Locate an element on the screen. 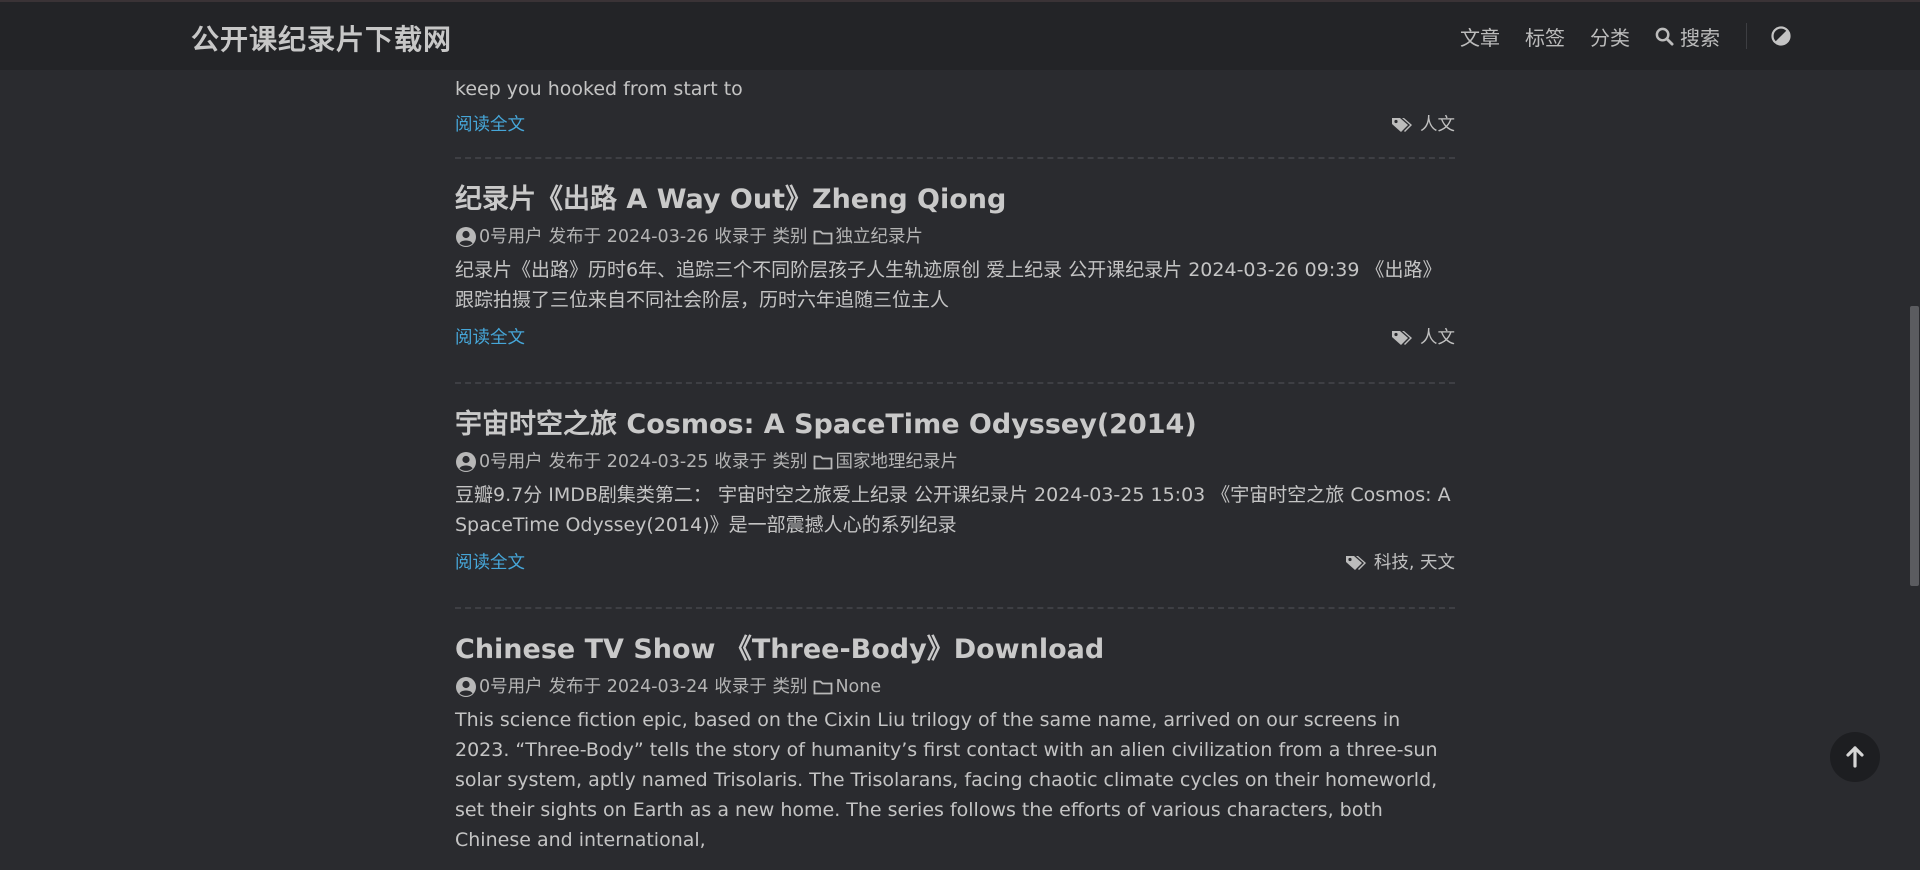  top-navbar: 公开课纪录片下载网 文章 标签 分类 搜索 is located at coordinates (960, 35).